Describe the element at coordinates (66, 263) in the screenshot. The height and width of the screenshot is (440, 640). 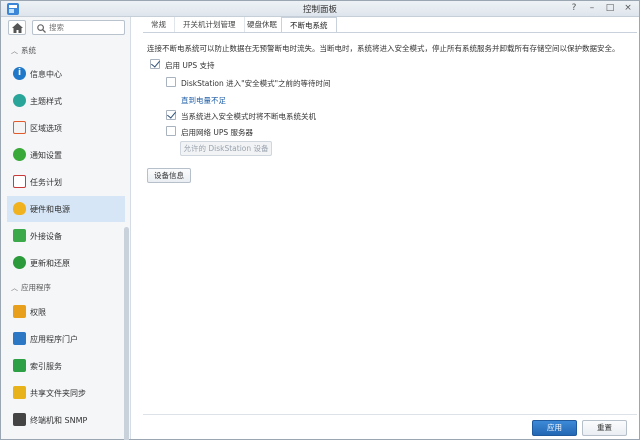
I see `sidebar-item-update-restore: 更新和还原` at that location.